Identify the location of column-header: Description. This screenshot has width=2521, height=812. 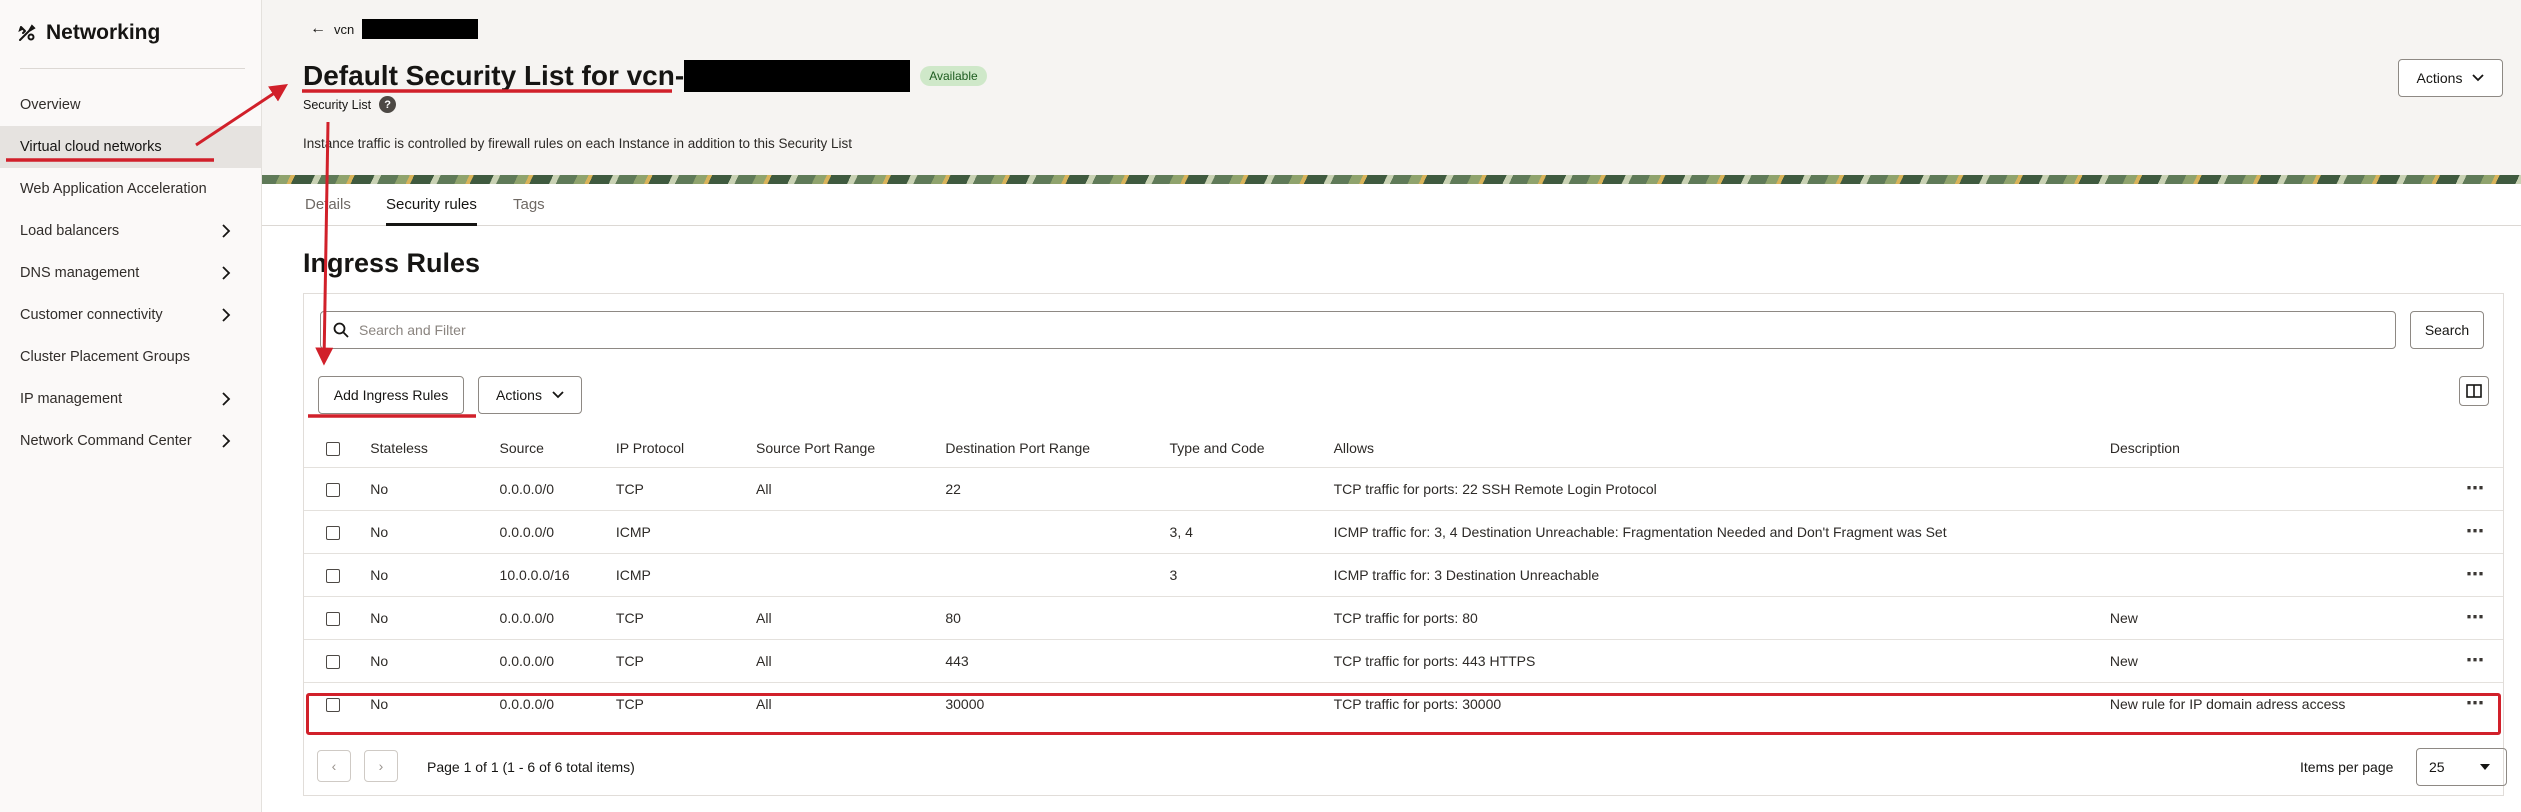
(2144, 447).